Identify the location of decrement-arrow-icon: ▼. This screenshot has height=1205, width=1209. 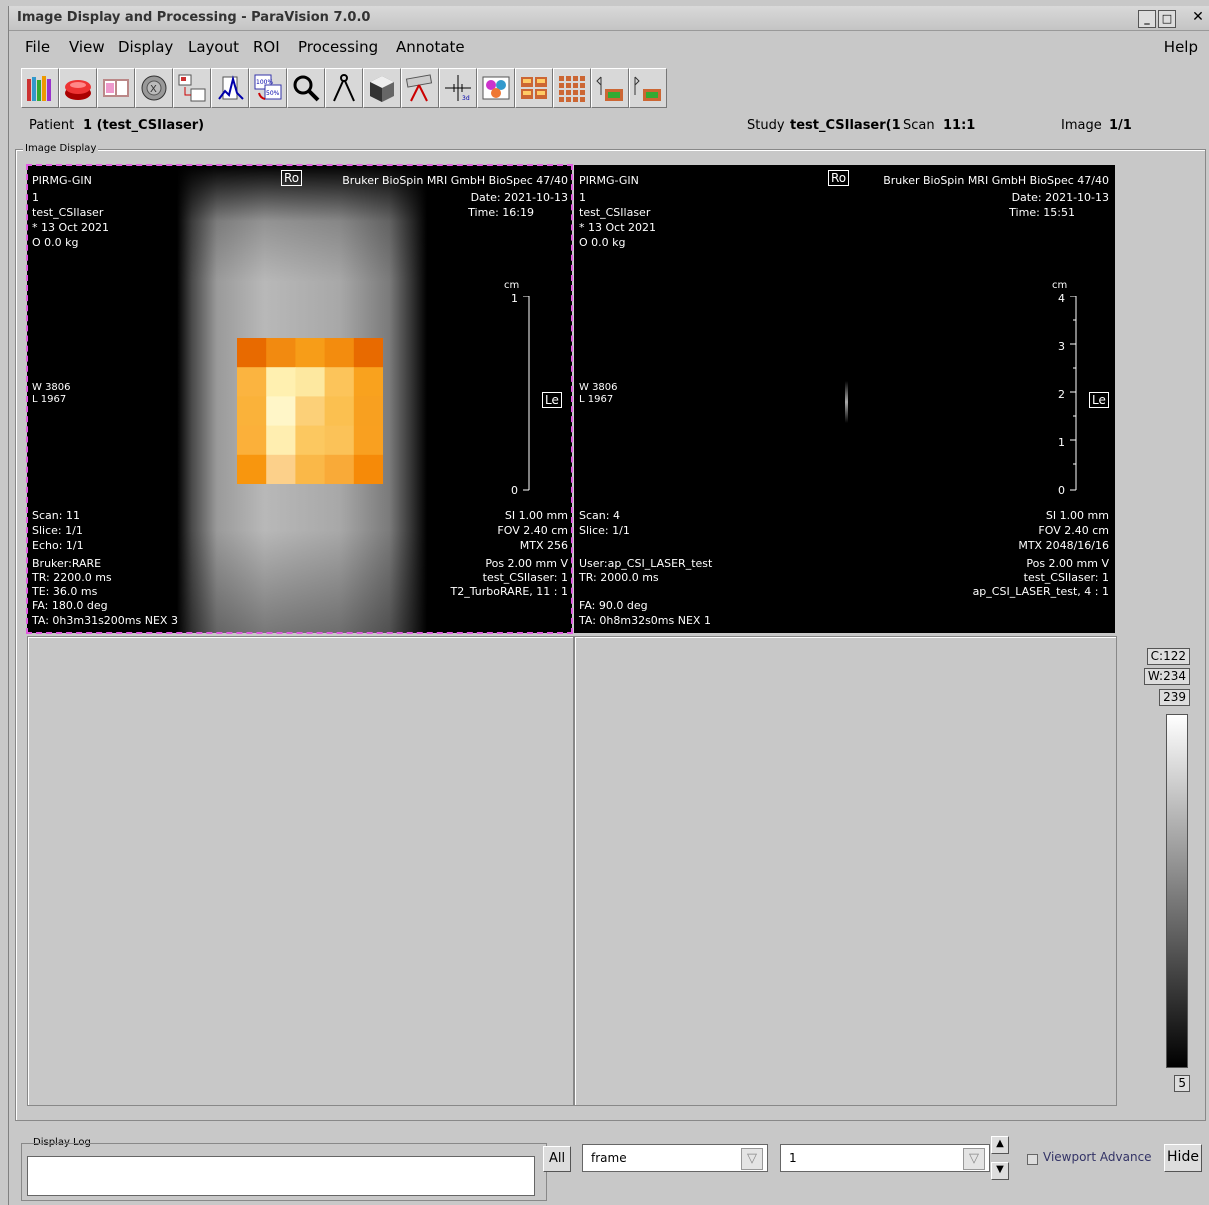
(1000, 1171).